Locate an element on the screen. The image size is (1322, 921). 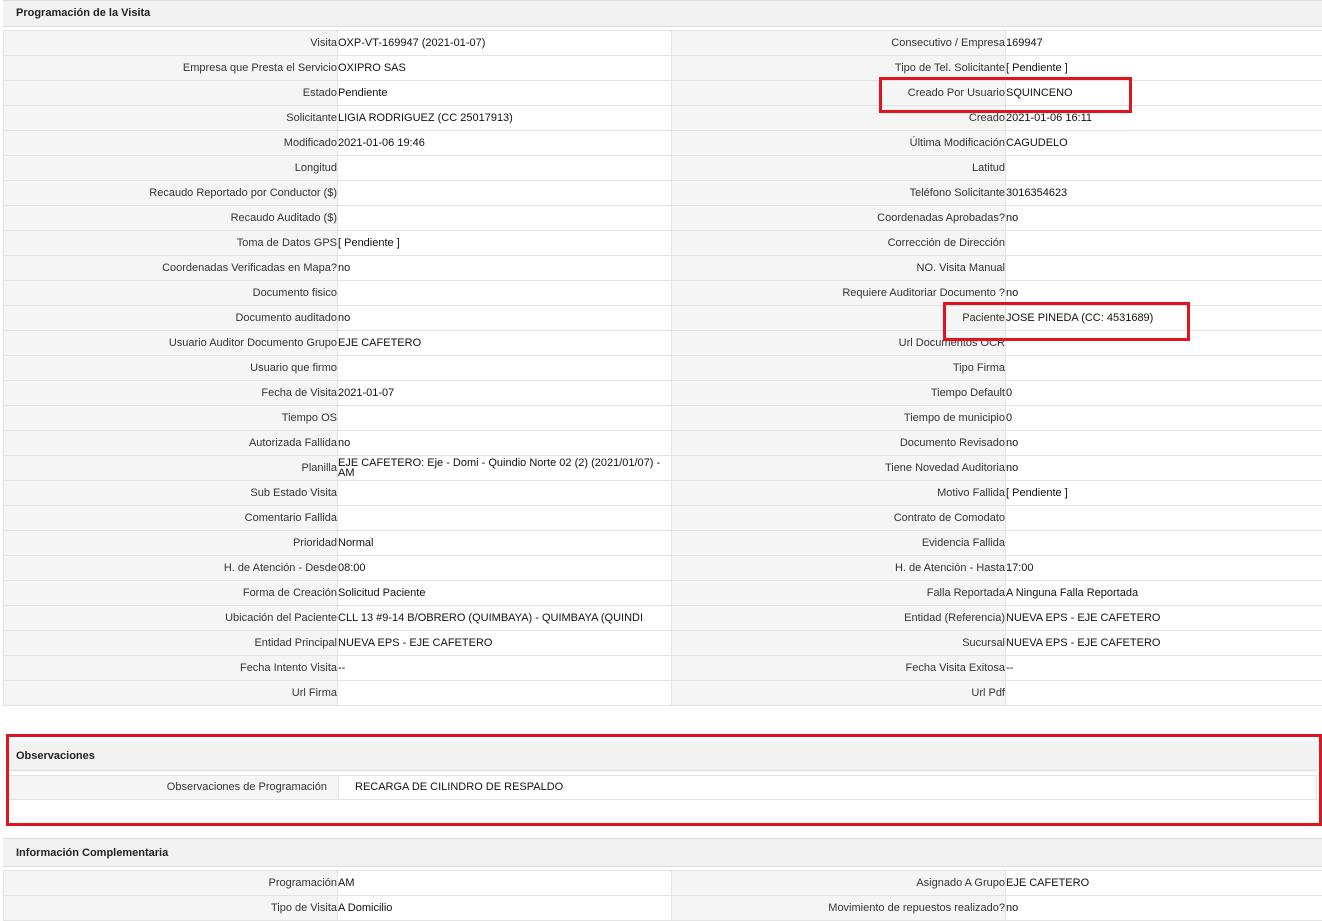
field-label: H. de Atención - Hasta is located at coordinates (839, 568).